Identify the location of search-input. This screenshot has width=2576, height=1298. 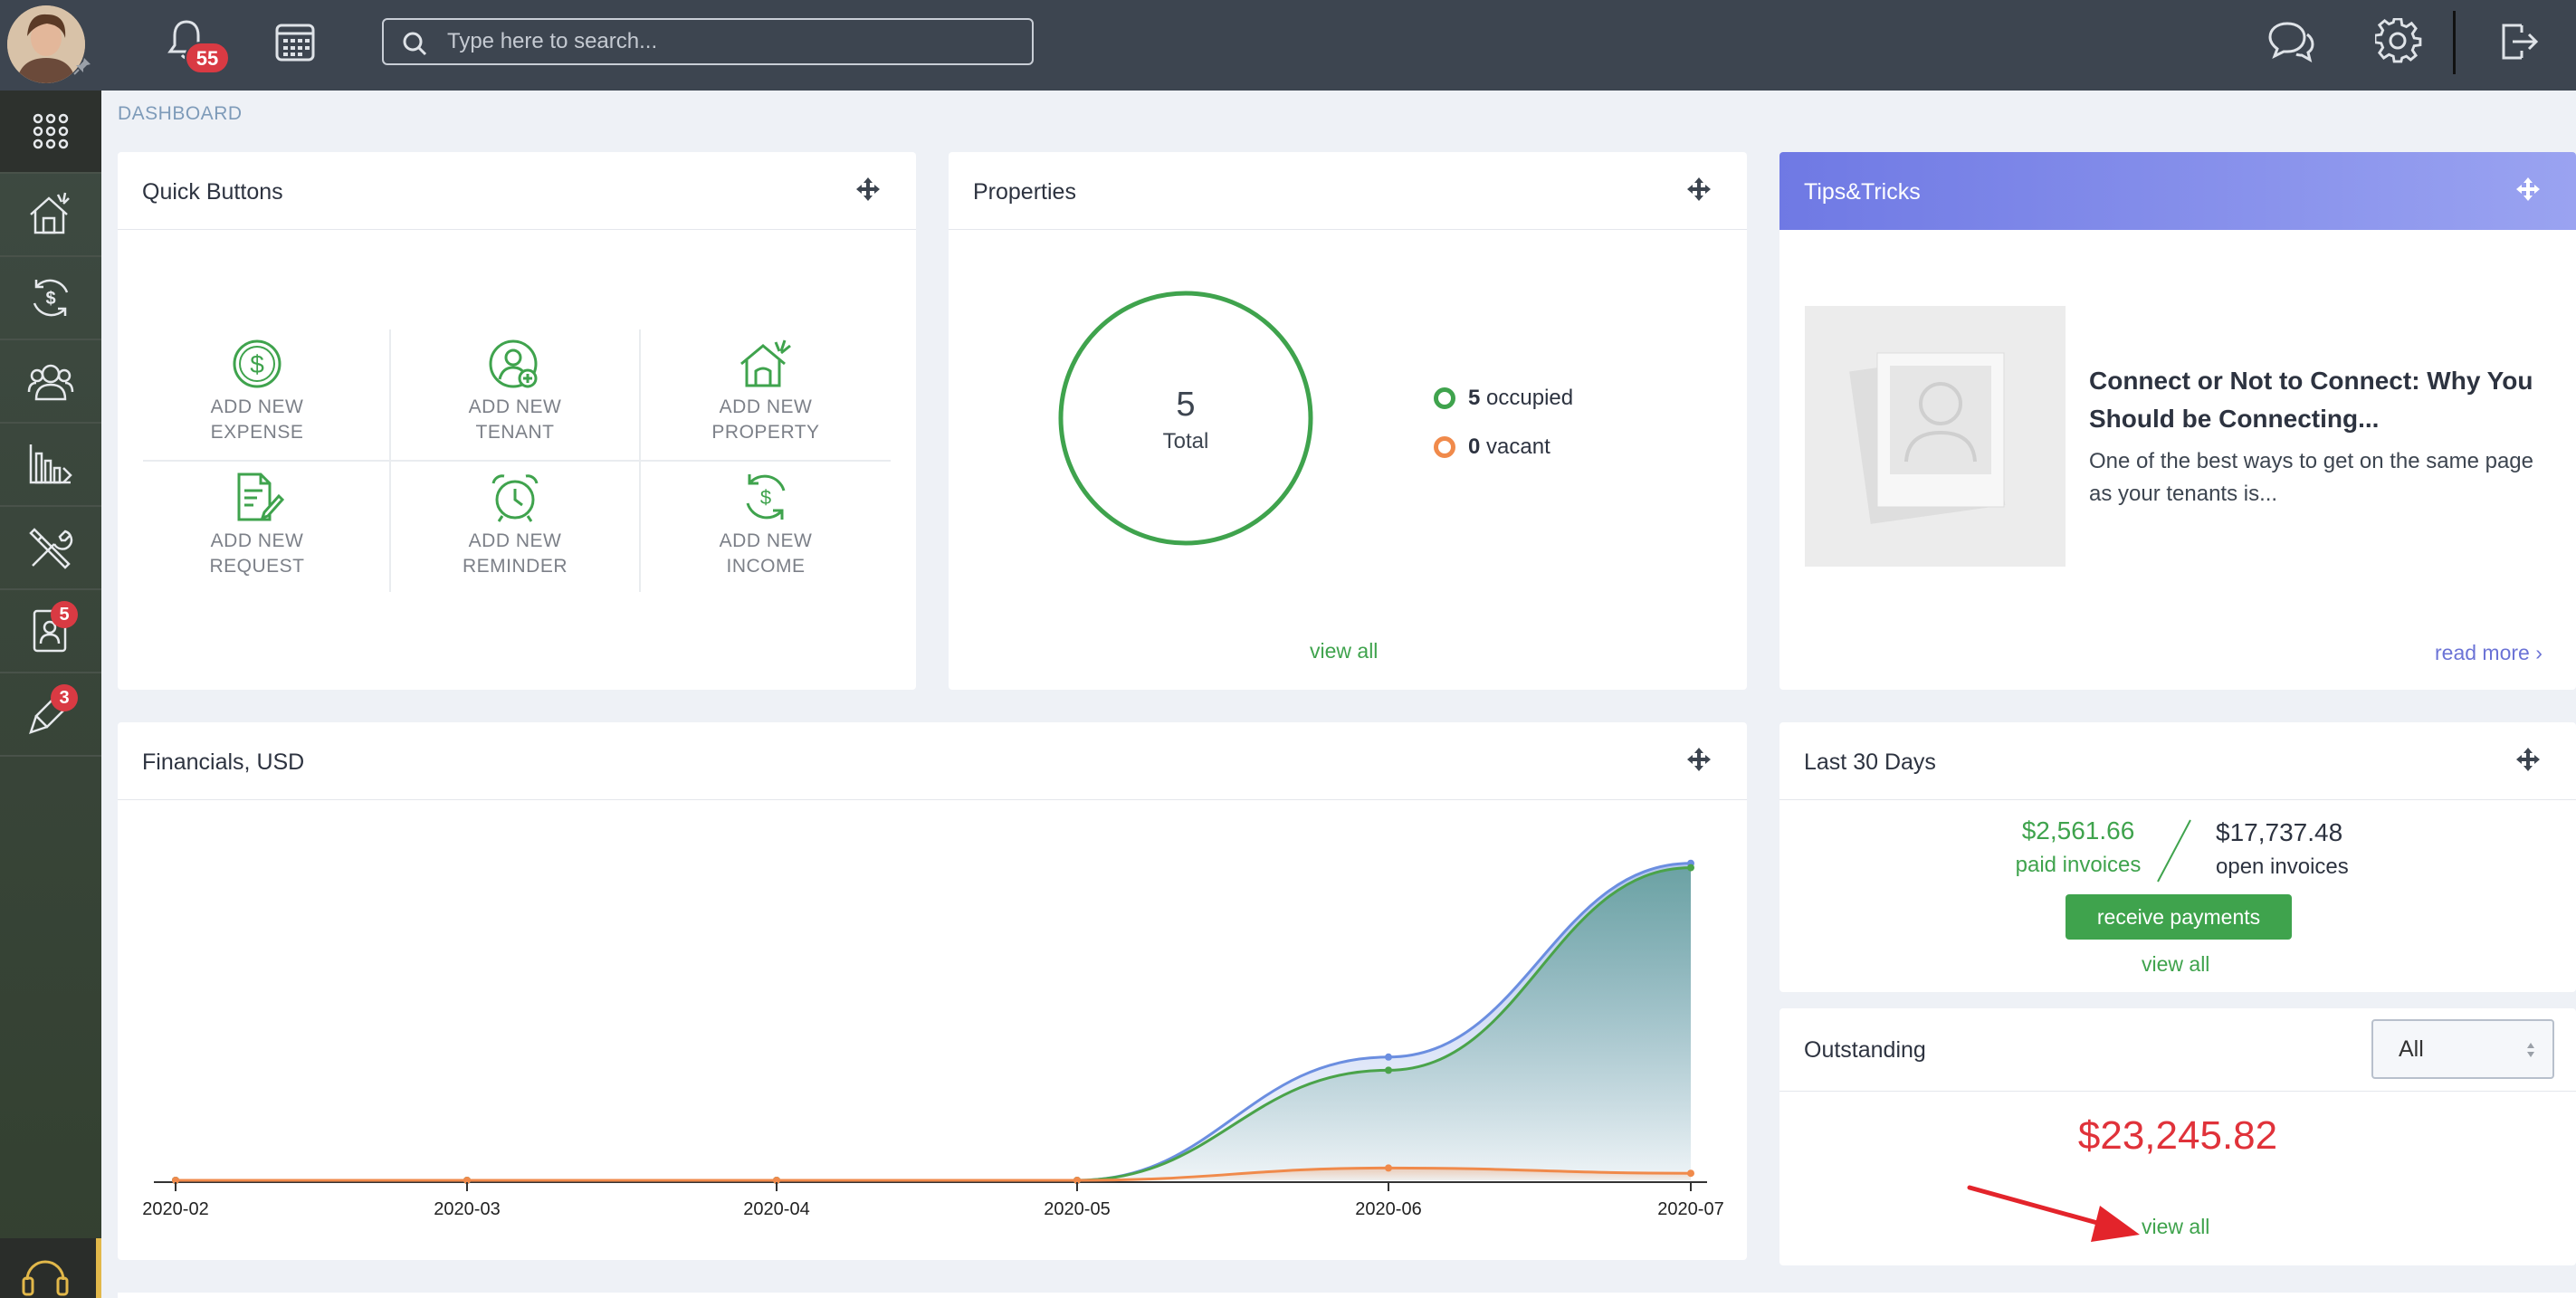
(737, 41).